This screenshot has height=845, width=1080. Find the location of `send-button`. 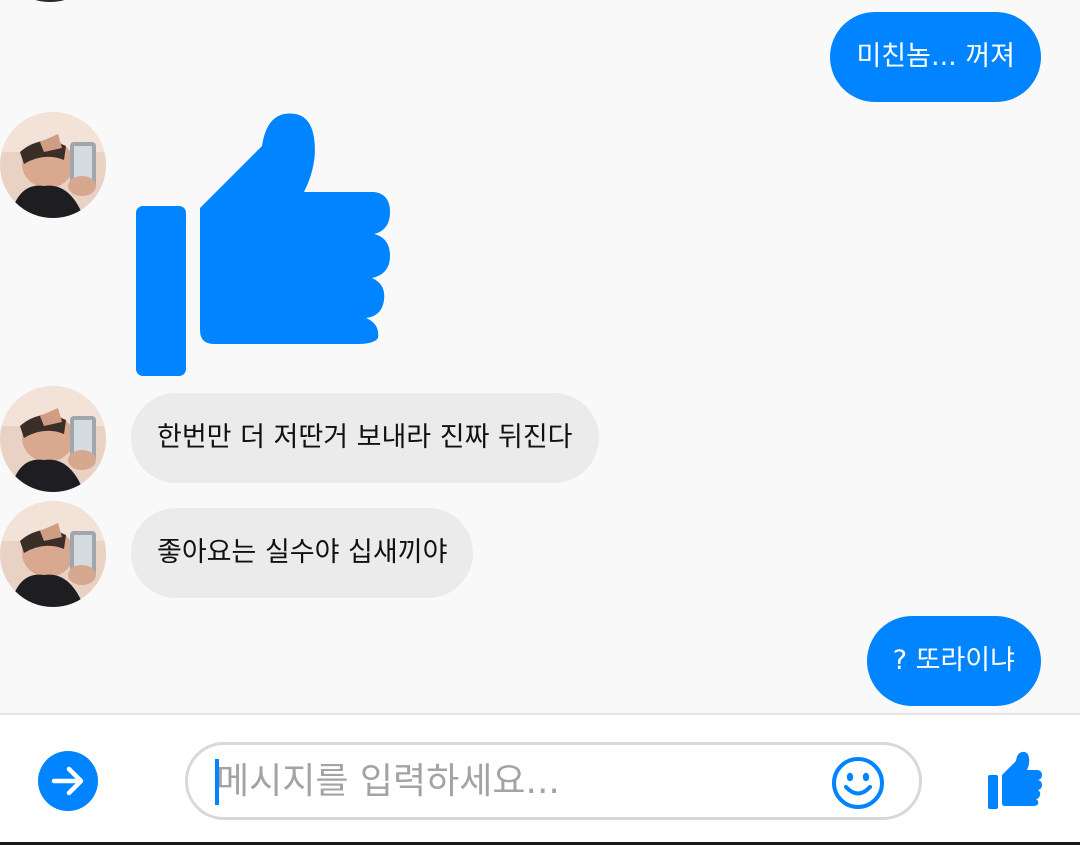

send-button is located at coordinates (68, 781).